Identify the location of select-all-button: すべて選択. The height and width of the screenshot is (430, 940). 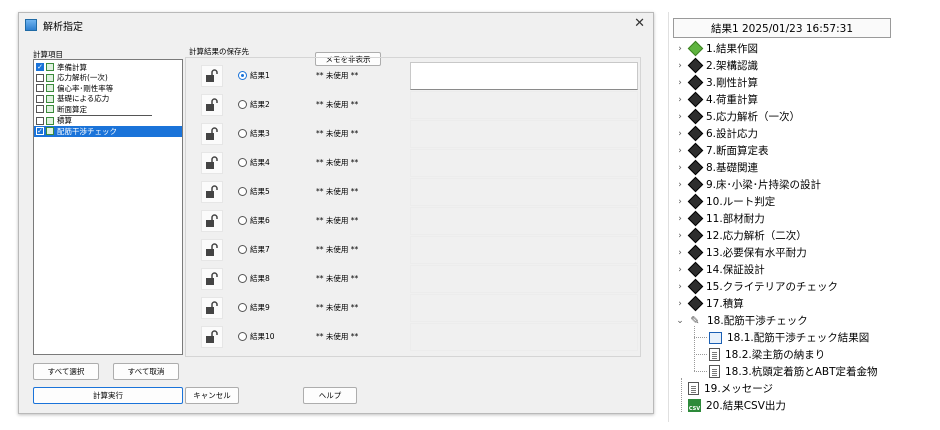
(66, 371).